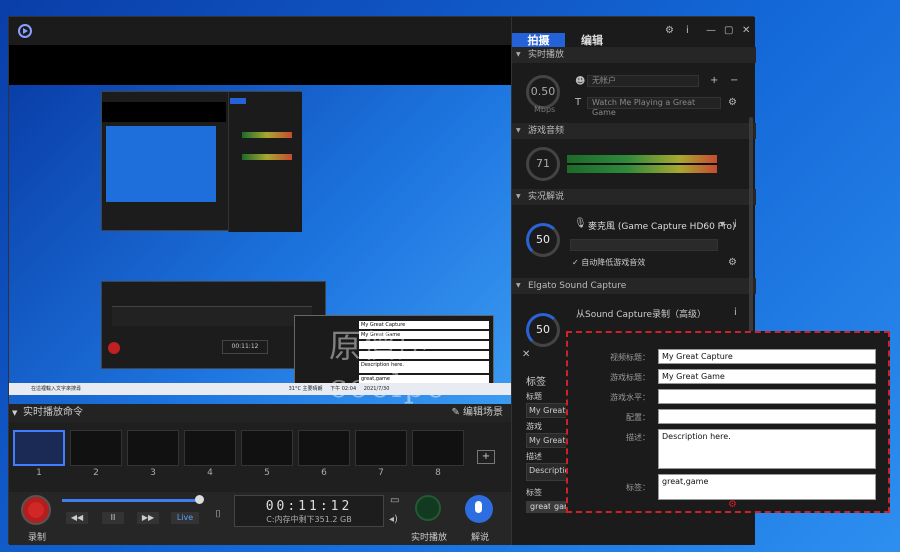  Describe the element at coordinates (153, 473) in the screenshot. I see `scene-number: 3` at that location.